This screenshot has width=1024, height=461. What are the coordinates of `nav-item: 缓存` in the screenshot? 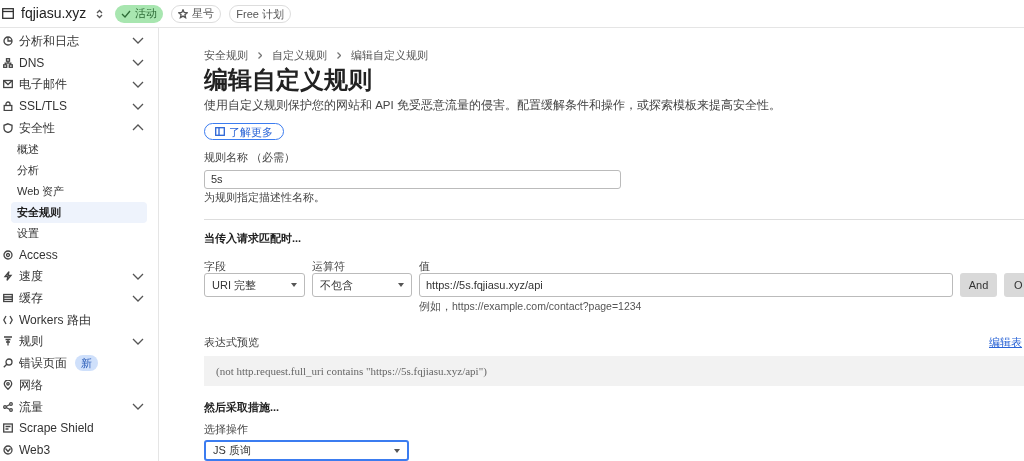 It's located at (79, 298).